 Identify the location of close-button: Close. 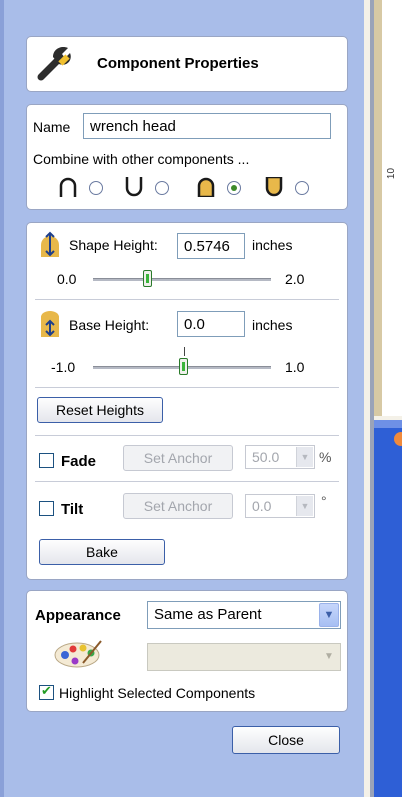
(286, 740).